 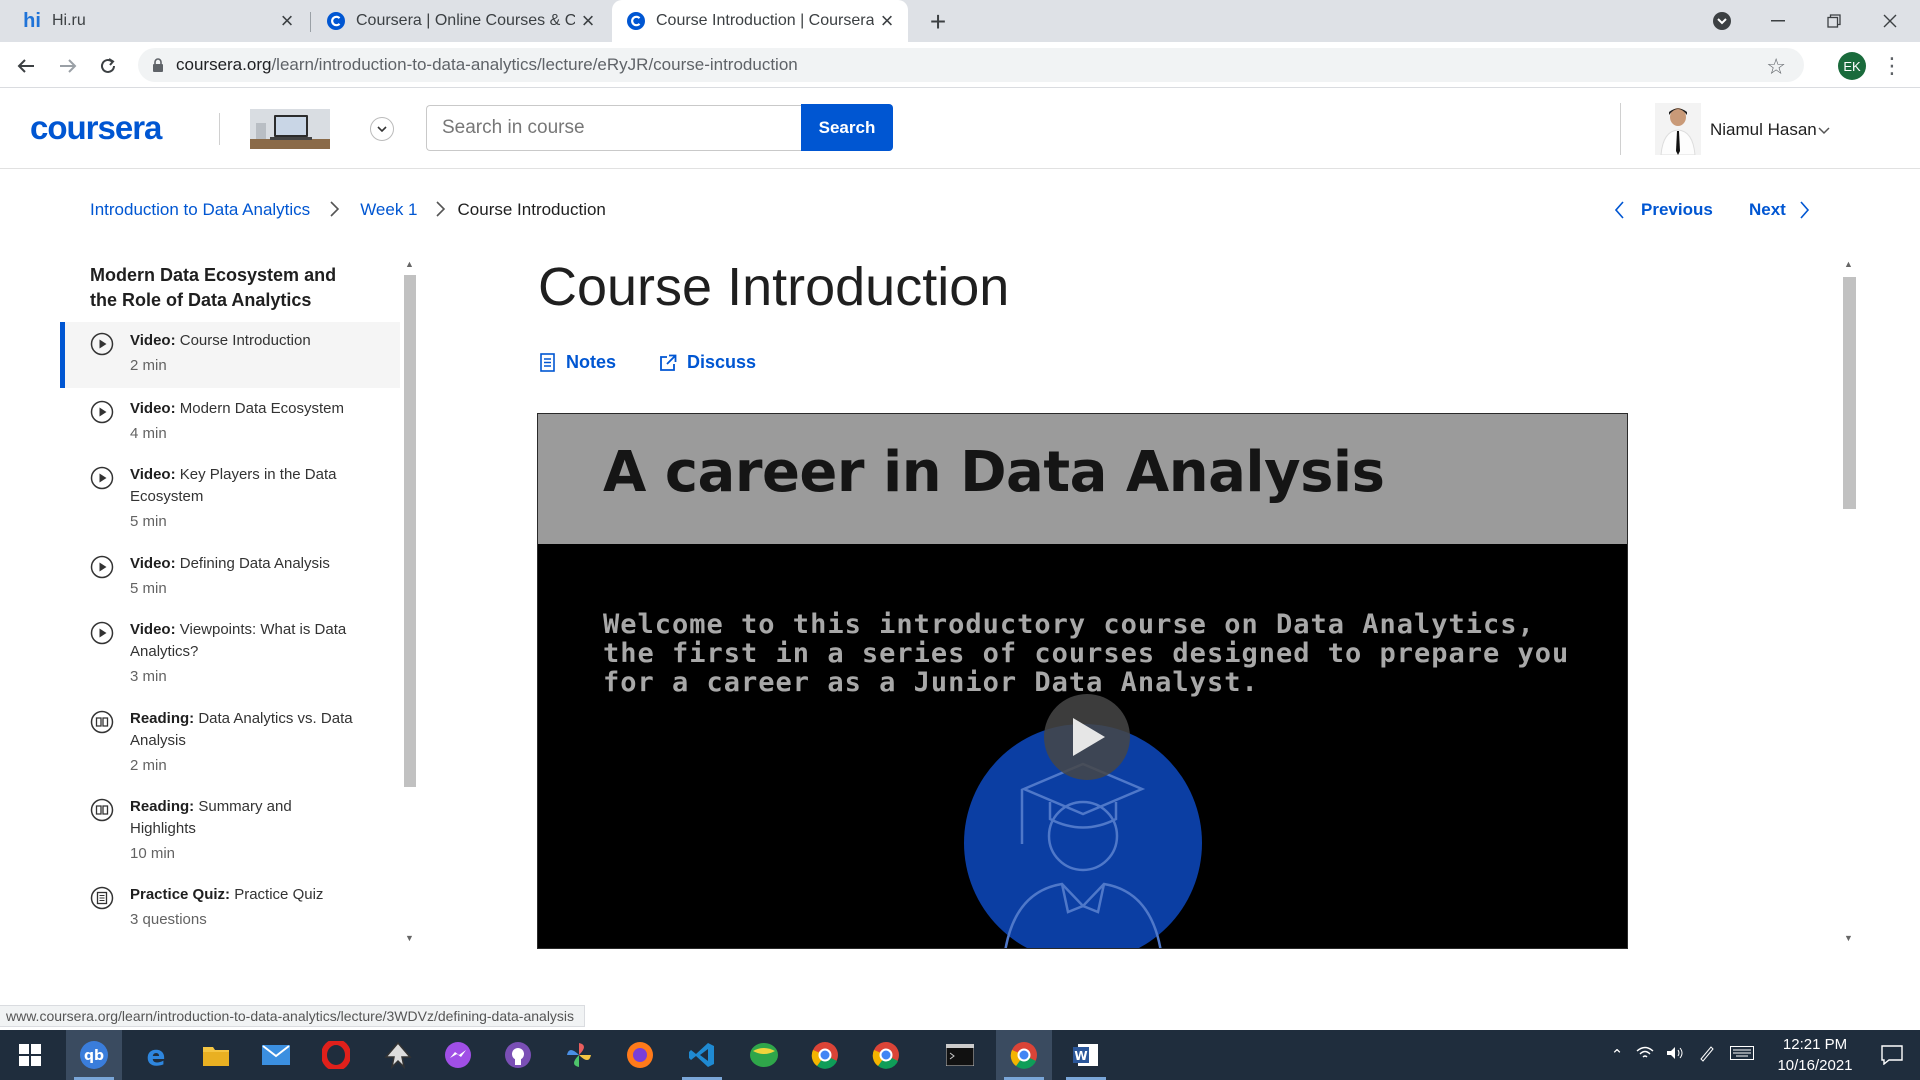 I want to click on course-switcher-chevron-icon, so click(x=382, y=129).